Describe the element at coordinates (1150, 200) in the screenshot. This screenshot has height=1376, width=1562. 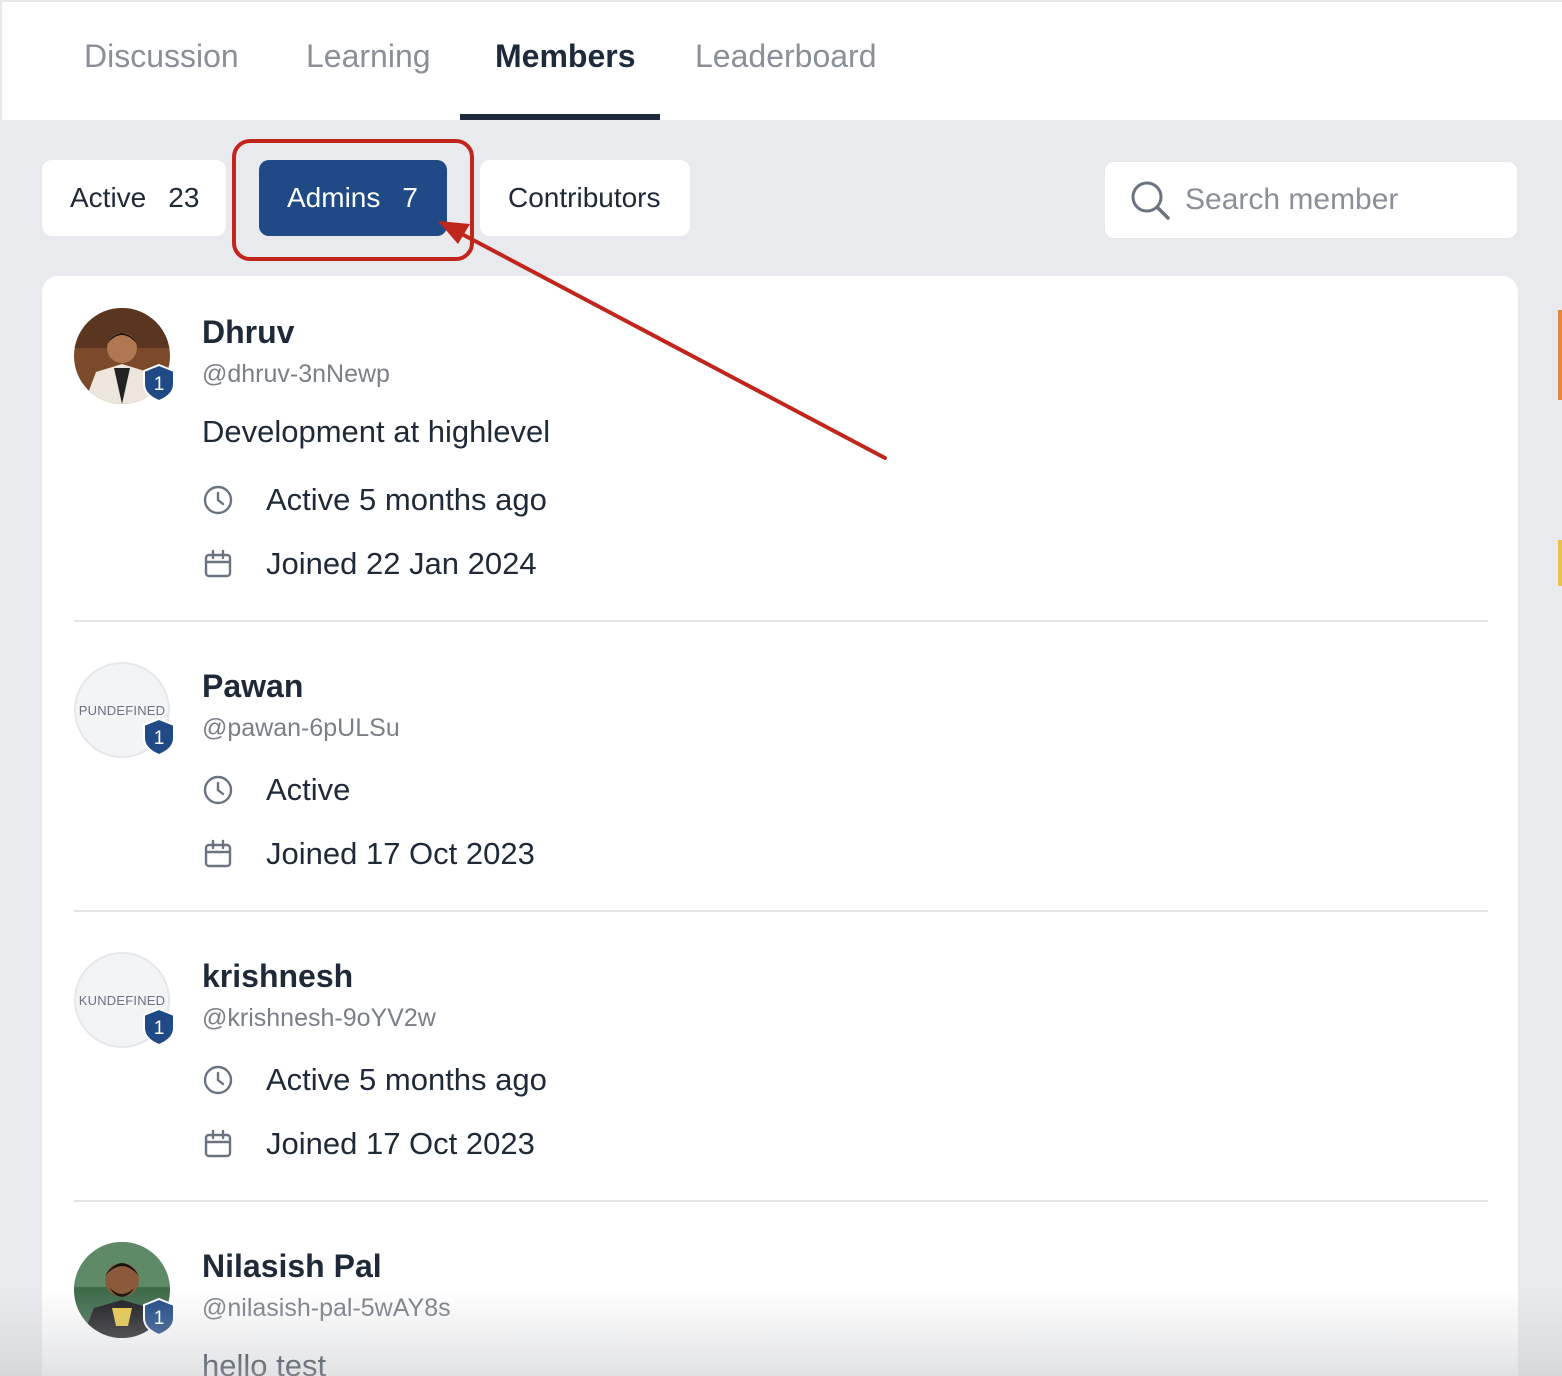
I see `search-icon` at that location.